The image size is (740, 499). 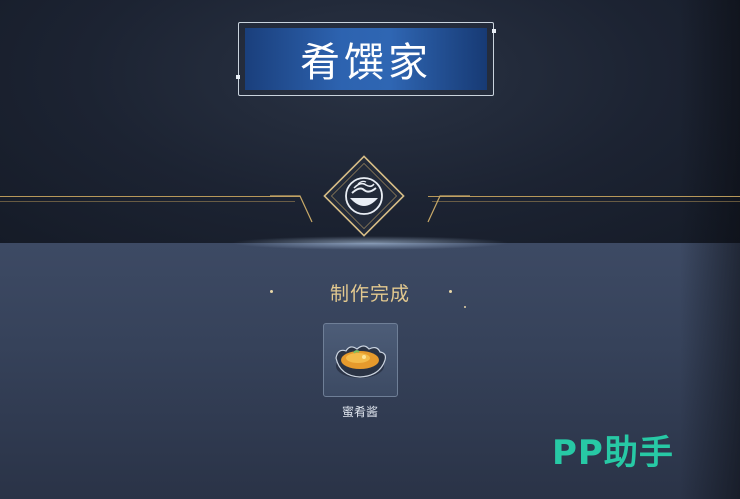 What do you see at coordinates (366, 63) in the screenshot?
I see `page-title: 肴馔家` at bounding box center [366, 63].